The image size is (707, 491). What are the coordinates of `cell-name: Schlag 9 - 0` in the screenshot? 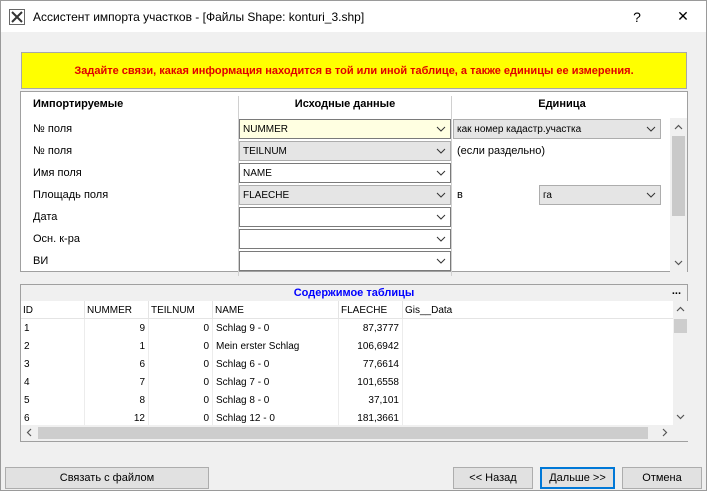 It's located at (276, 328).